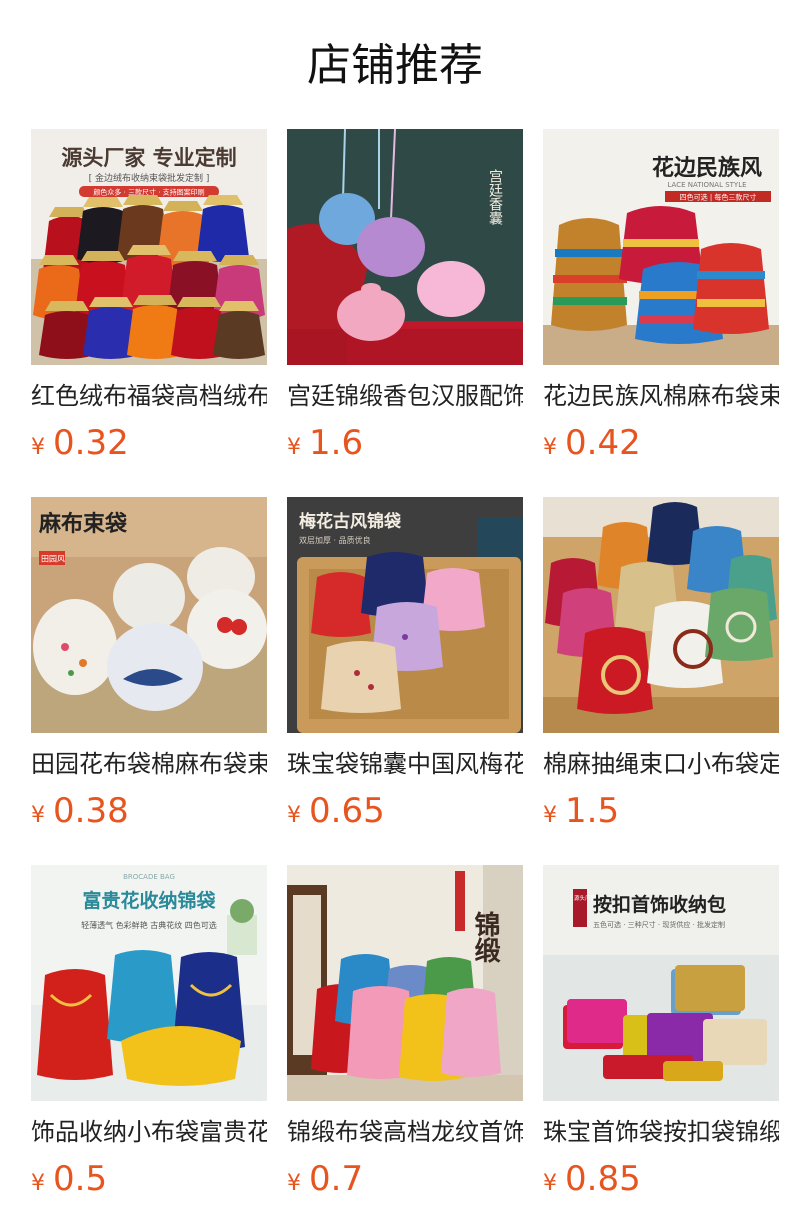  Describe the element at coordinates (347, 811) in the screenshot. I see `price-value: 0.65` at that location.